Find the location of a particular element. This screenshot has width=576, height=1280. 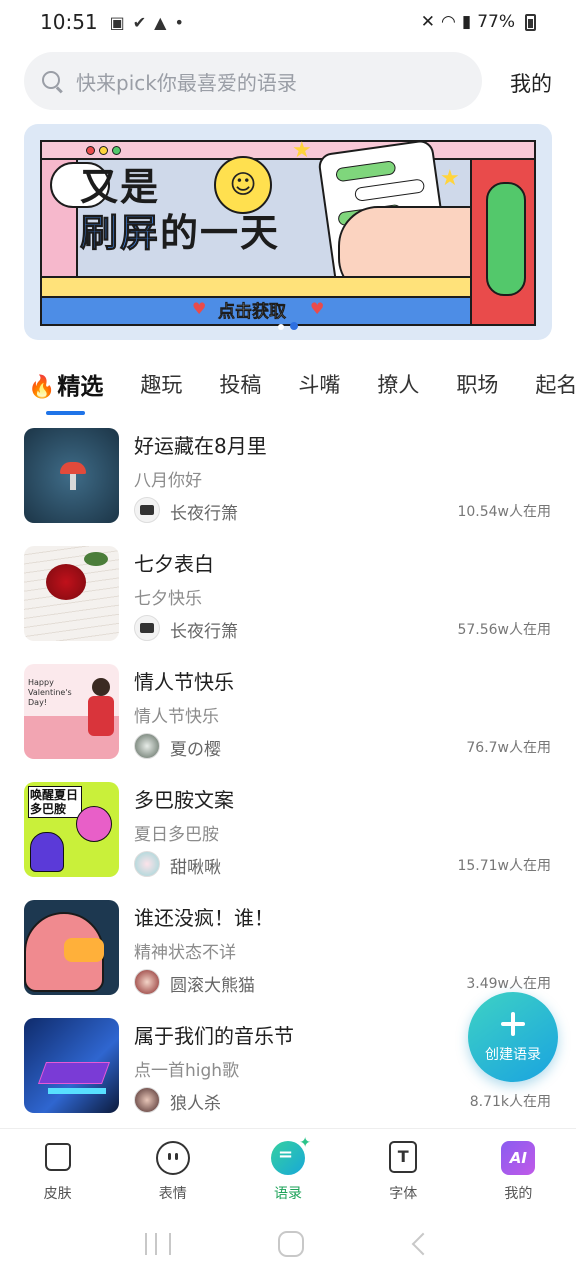

item-title: 多巴胺文案 is located at coordinates (184, 800).